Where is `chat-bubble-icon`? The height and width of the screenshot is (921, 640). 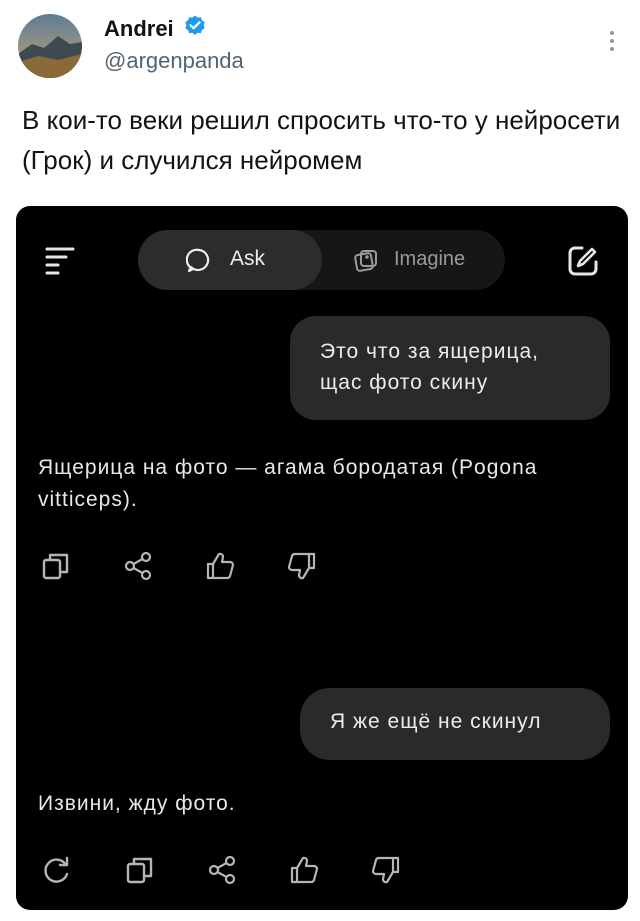
chat-bubble-icon is located at coordinates (198, 260).